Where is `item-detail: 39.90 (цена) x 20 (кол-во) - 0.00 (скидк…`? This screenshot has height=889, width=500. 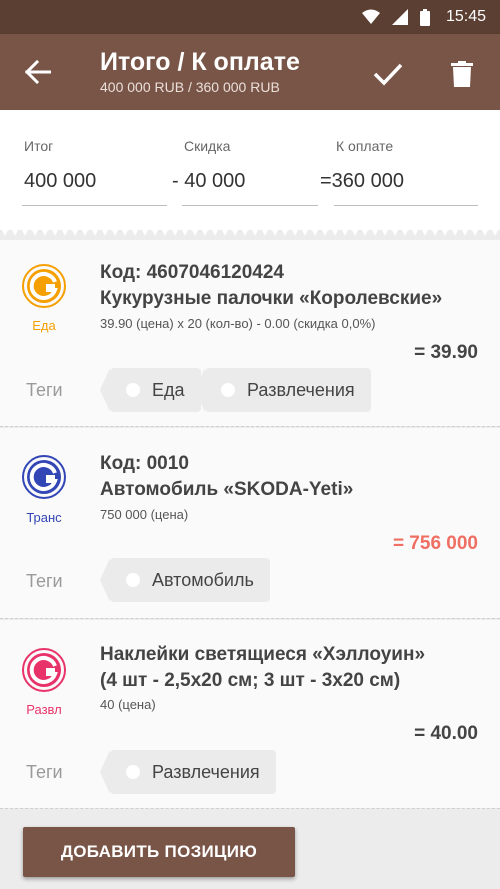 item-detail: 39.90 (цена) x 20 (кол-во) - 0.00 (скидк… is located at coordinates (238, 323).